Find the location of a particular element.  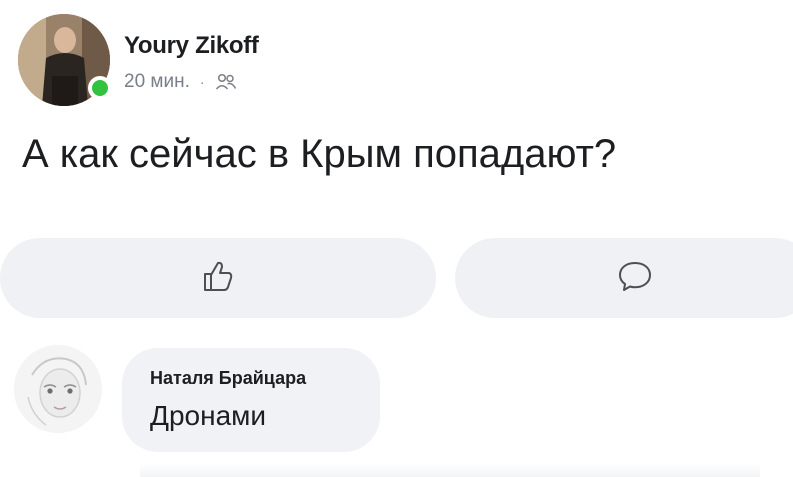

like-button is located at coordinates (218, 278).